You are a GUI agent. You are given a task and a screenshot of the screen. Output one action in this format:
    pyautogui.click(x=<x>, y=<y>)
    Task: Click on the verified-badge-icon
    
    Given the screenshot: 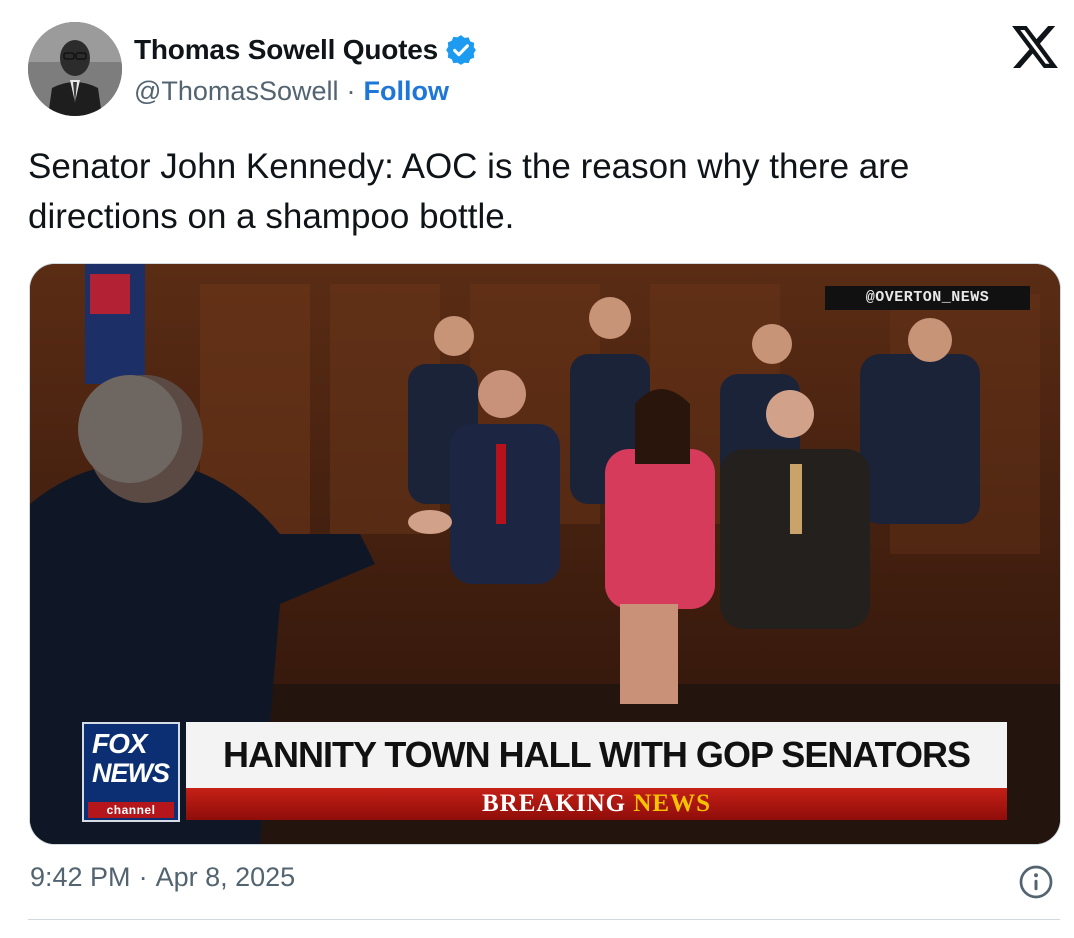 What is the action you would take?
    pyautogui.click(x=461, y=50)
    